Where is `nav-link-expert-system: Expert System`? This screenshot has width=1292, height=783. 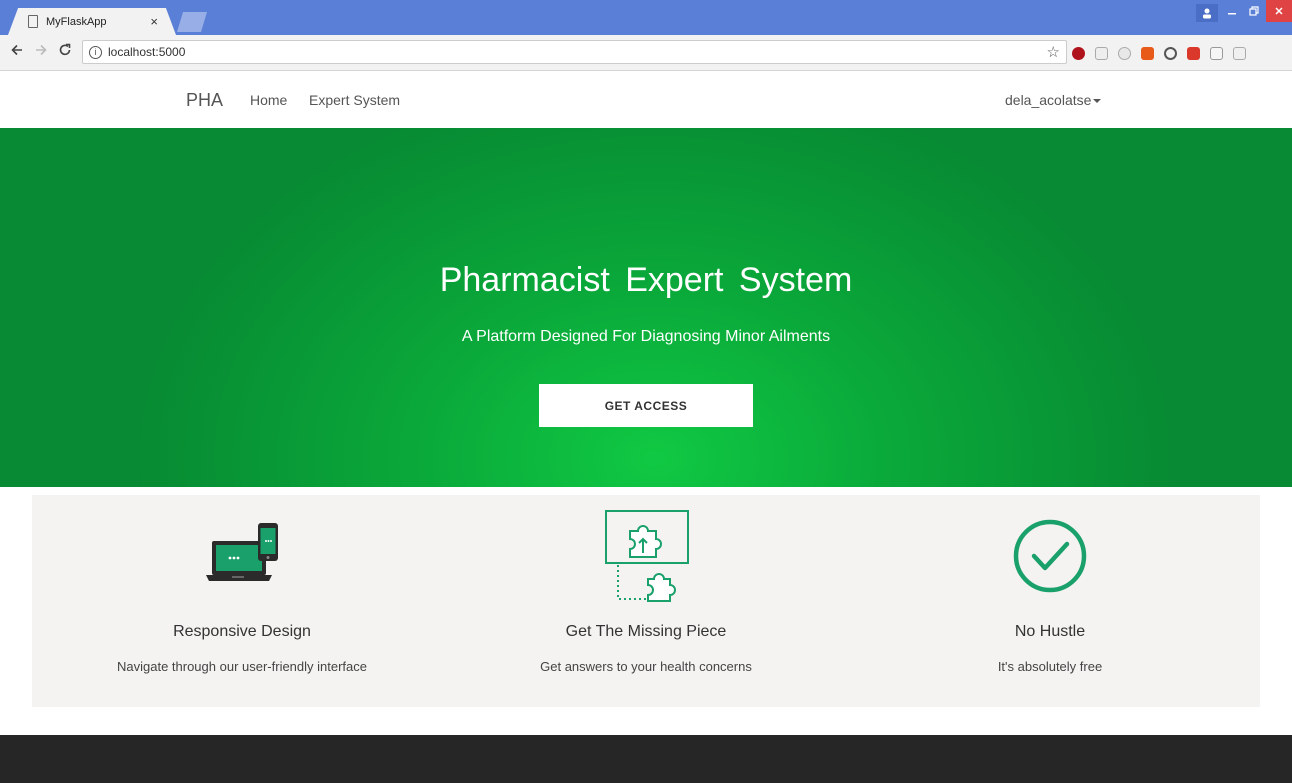
nav-link-expert-system: Expert System is located at coordinates (354, 100).